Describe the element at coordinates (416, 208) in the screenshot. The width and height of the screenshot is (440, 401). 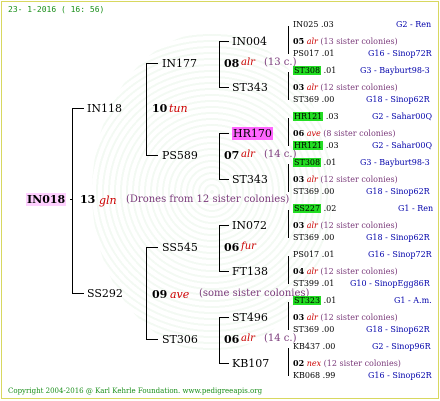
I see `ancestor-code: G1 - Ren` at that location.